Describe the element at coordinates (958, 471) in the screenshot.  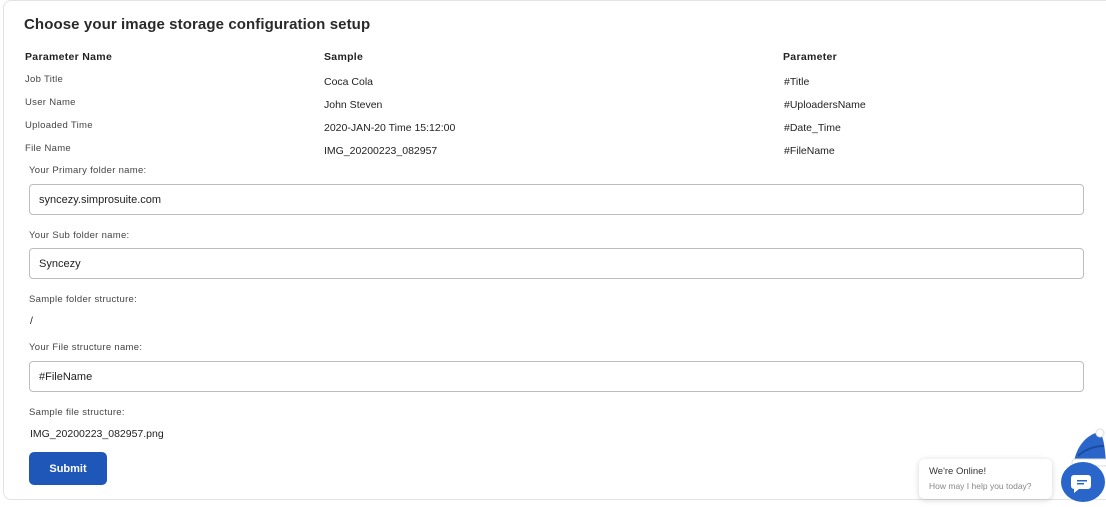
I see `chat-title: We're Online!` at that location.